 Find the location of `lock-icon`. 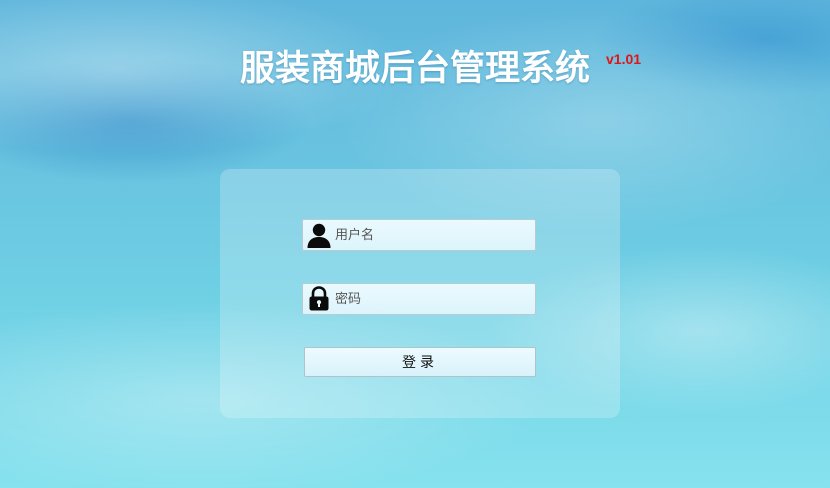

lock-icon is located at coordinates (319, 298).